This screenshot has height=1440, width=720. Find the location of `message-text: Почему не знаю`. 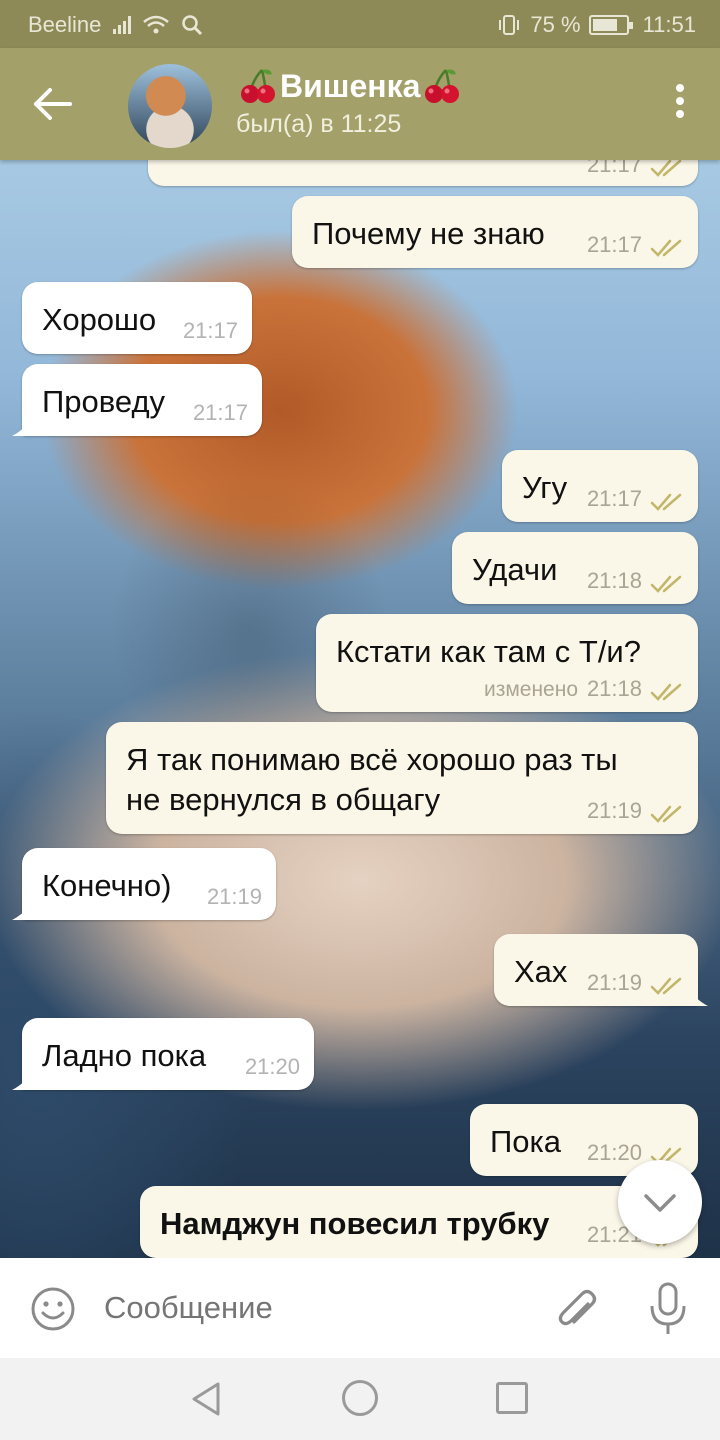

message-text: Почему не знаю is located at coordinates (428, 233).